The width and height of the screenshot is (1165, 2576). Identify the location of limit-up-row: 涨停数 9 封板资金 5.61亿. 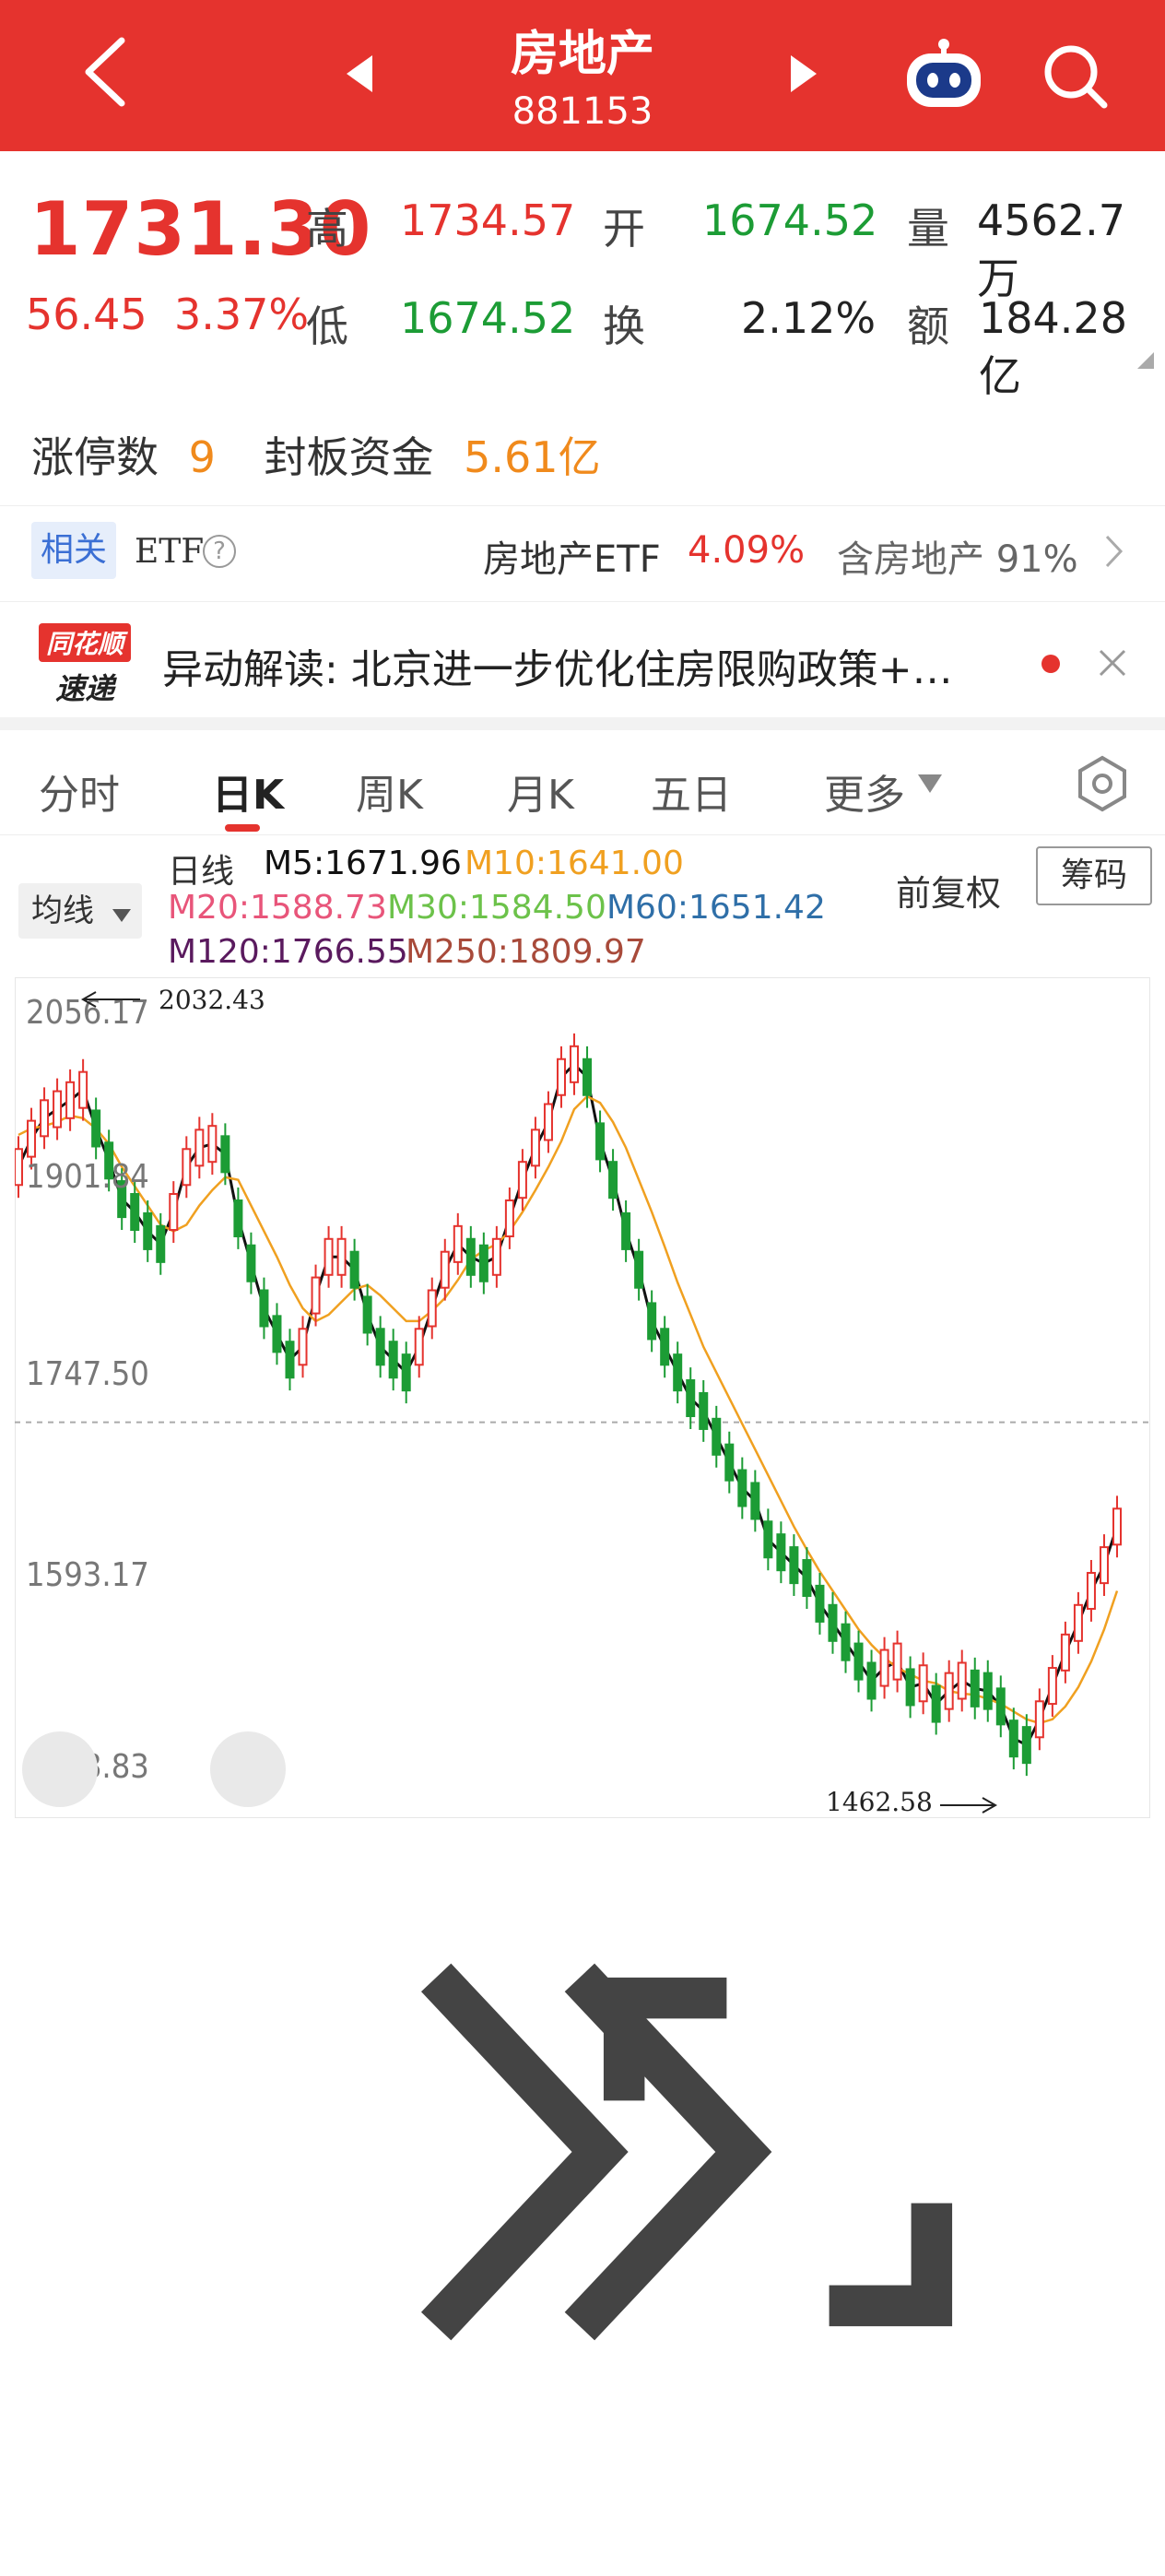
(316, 454).